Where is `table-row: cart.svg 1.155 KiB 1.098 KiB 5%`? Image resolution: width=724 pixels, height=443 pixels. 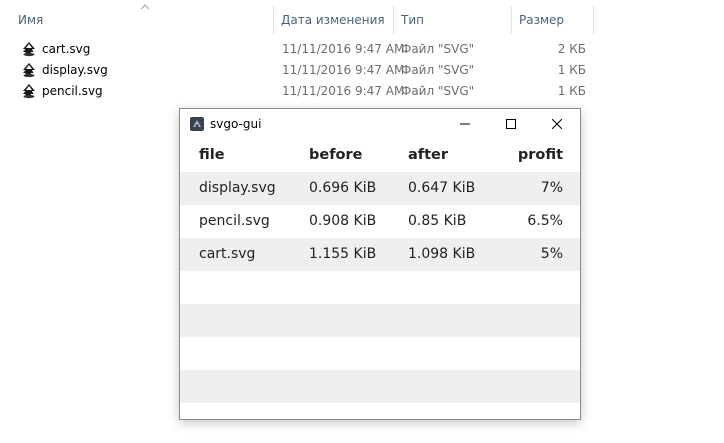
table-row: cart.svg 1.155 KiB 1.098 KiB 5% is located at coordinates (380, 254).